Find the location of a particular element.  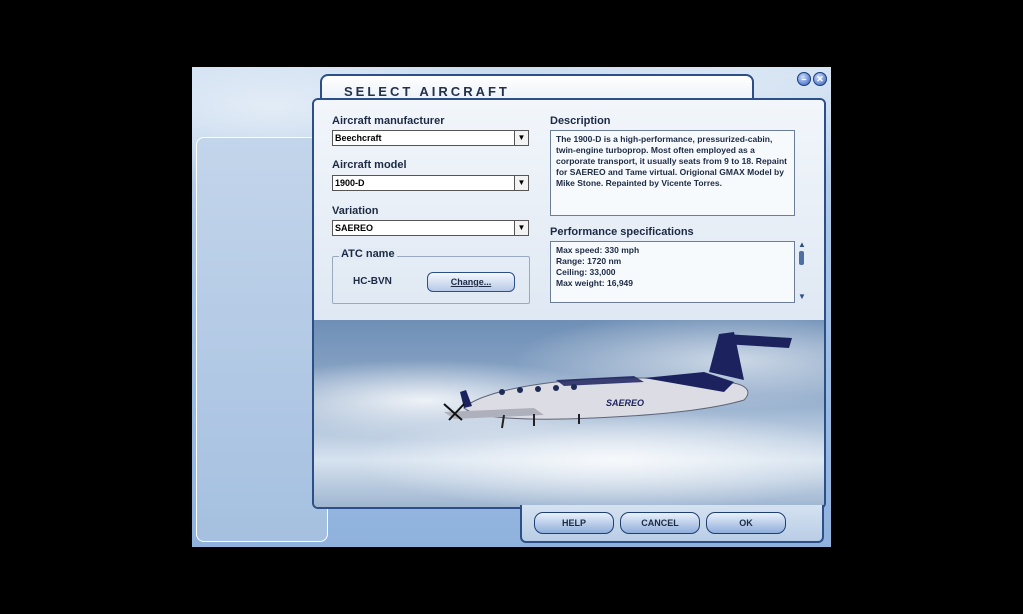

model-label: Aircraft model is located at coordinates (369, 165).